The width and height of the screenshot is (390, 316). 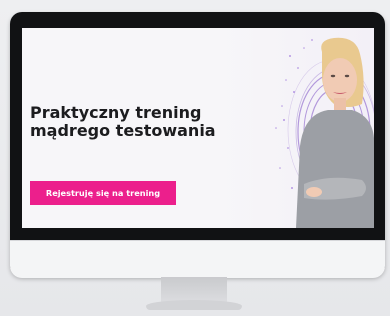 I want to click on monitor-chin, so click(x=197, y=259).